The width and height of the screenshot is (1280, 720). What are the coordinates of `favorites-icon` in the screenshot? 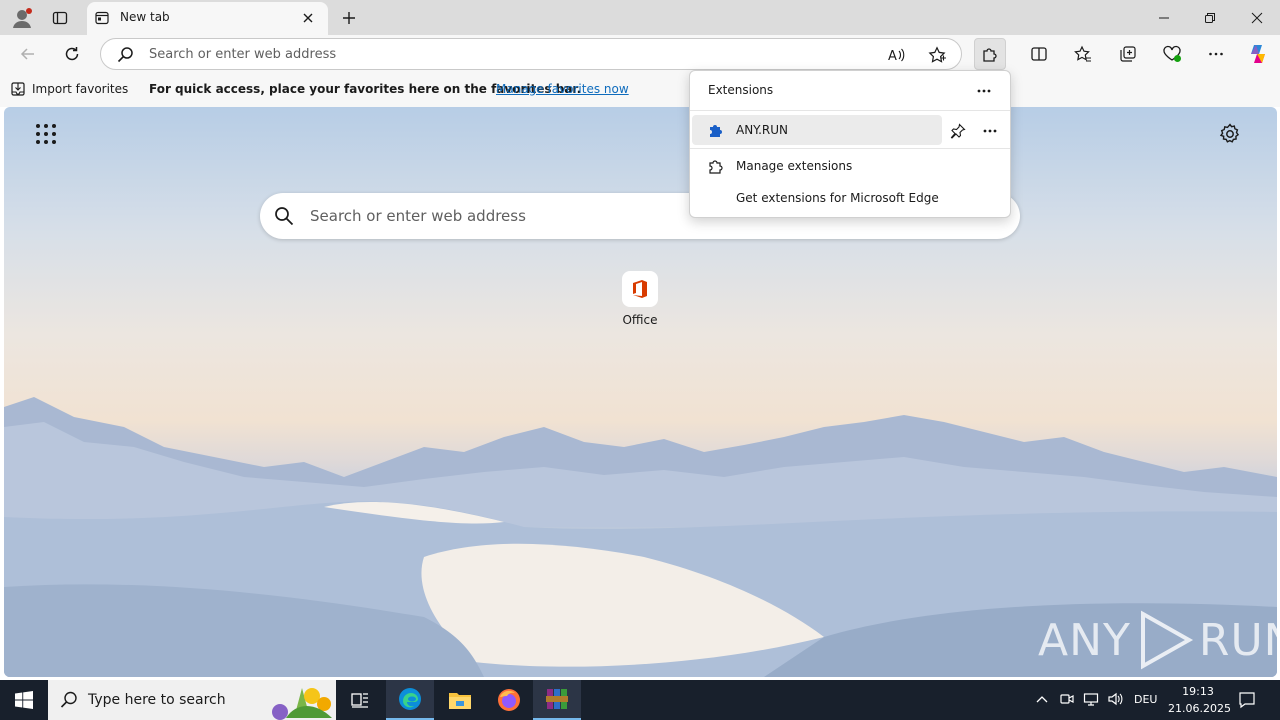 It's located at (1083, 54).